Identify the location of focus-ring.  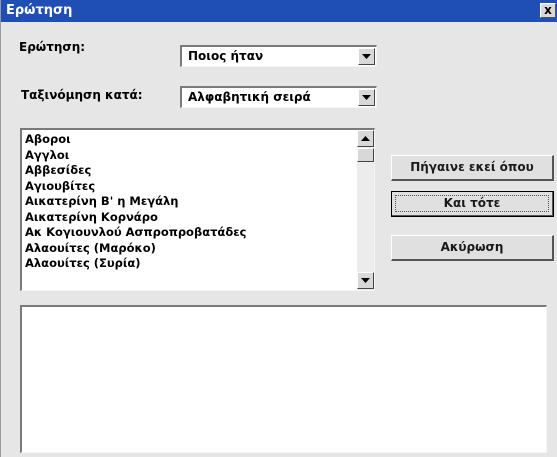
(472, 203).